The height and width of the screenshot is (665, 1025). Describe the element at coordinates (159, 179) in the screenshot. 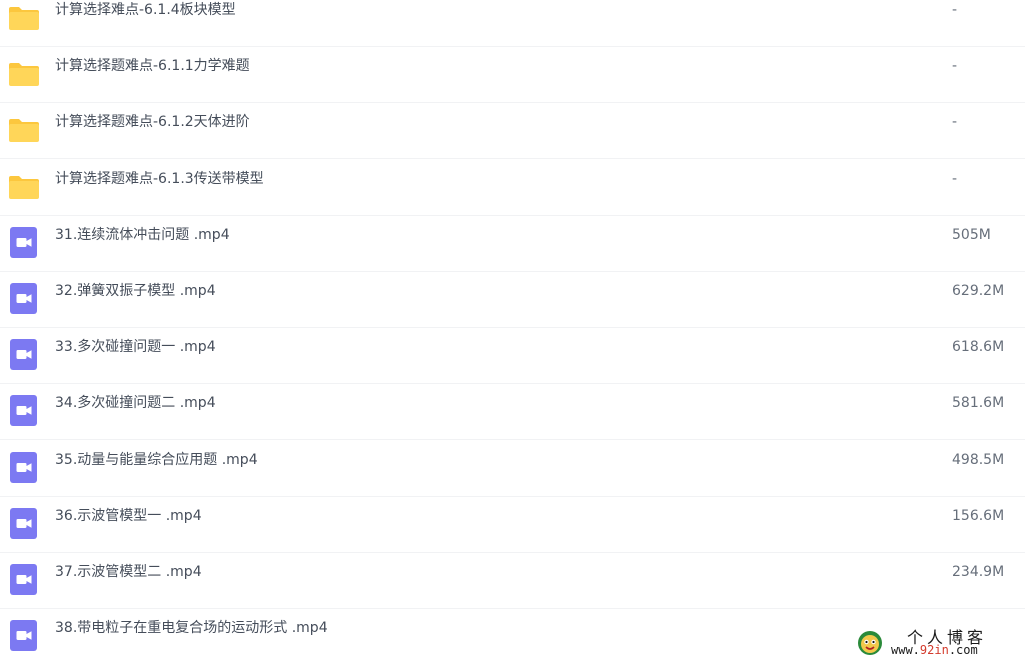

I see `file-name: 计算选择题难点-6.1.3传送带模型` at that location.